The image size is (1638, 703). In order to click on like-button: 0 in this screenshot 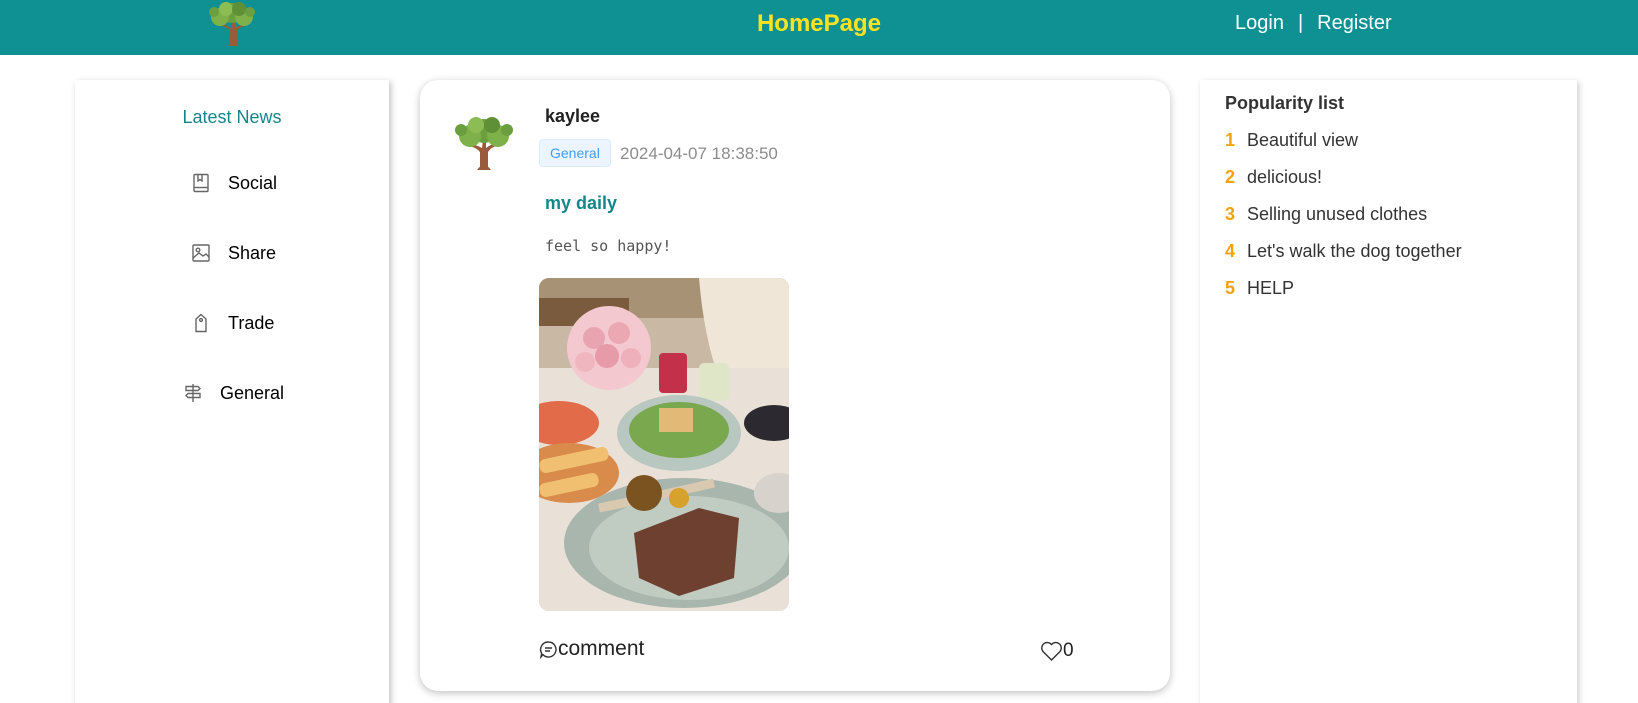, I will do `click(1057, 651)`.